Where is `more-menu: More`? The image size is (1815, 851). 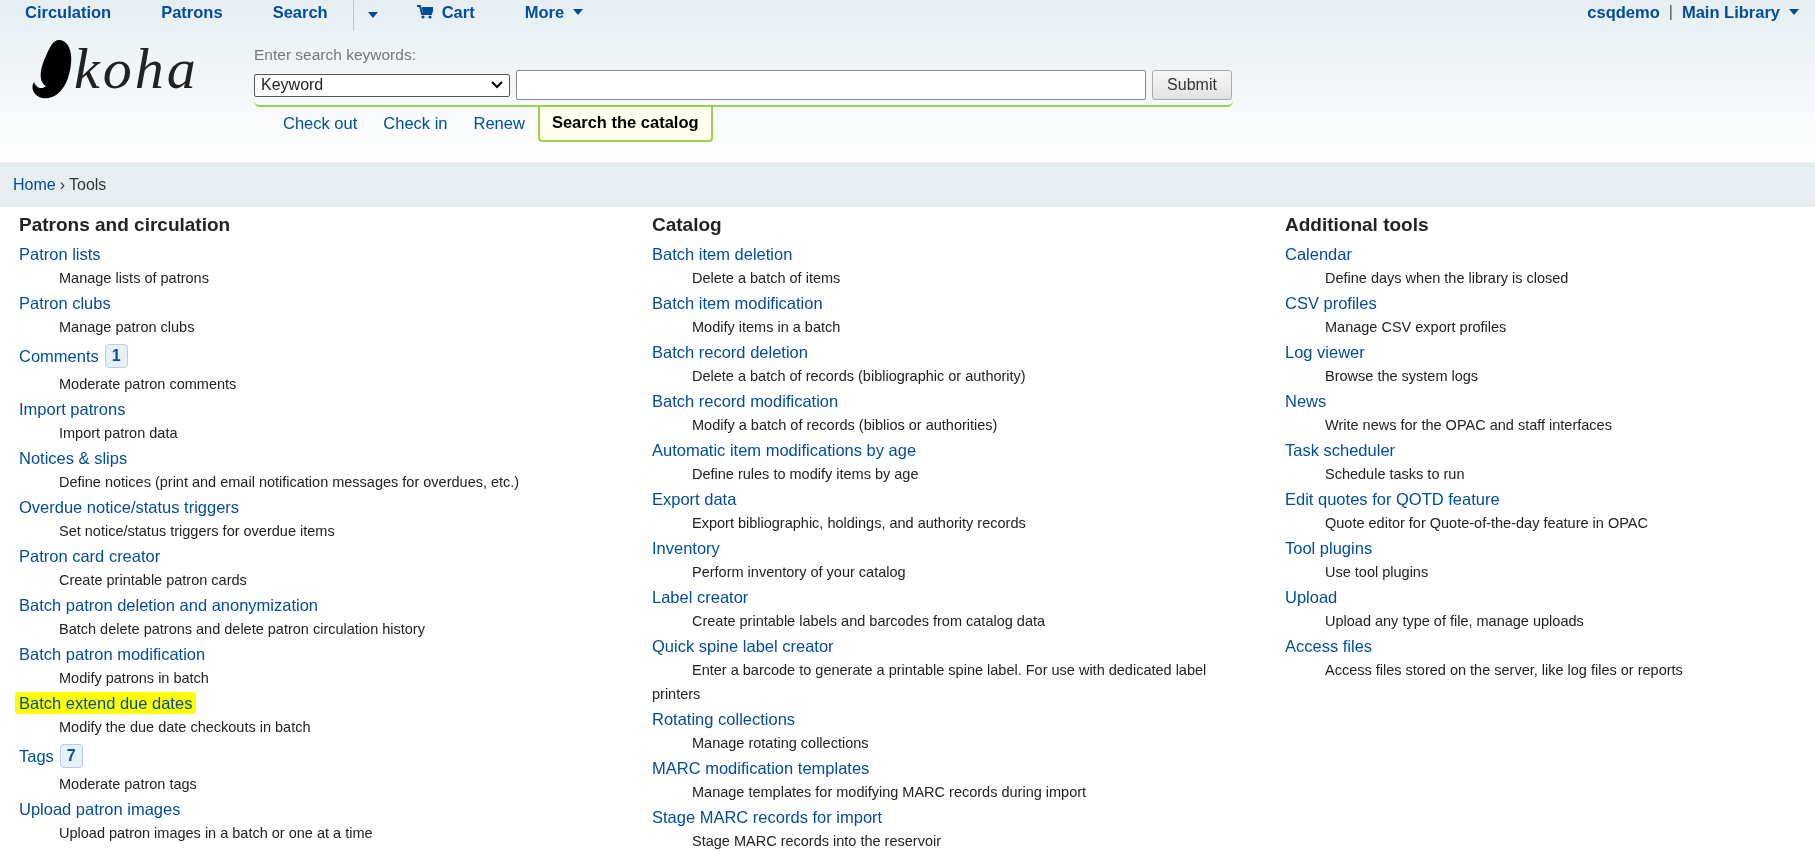 more-menu: More is located at coordinates (554, 12).